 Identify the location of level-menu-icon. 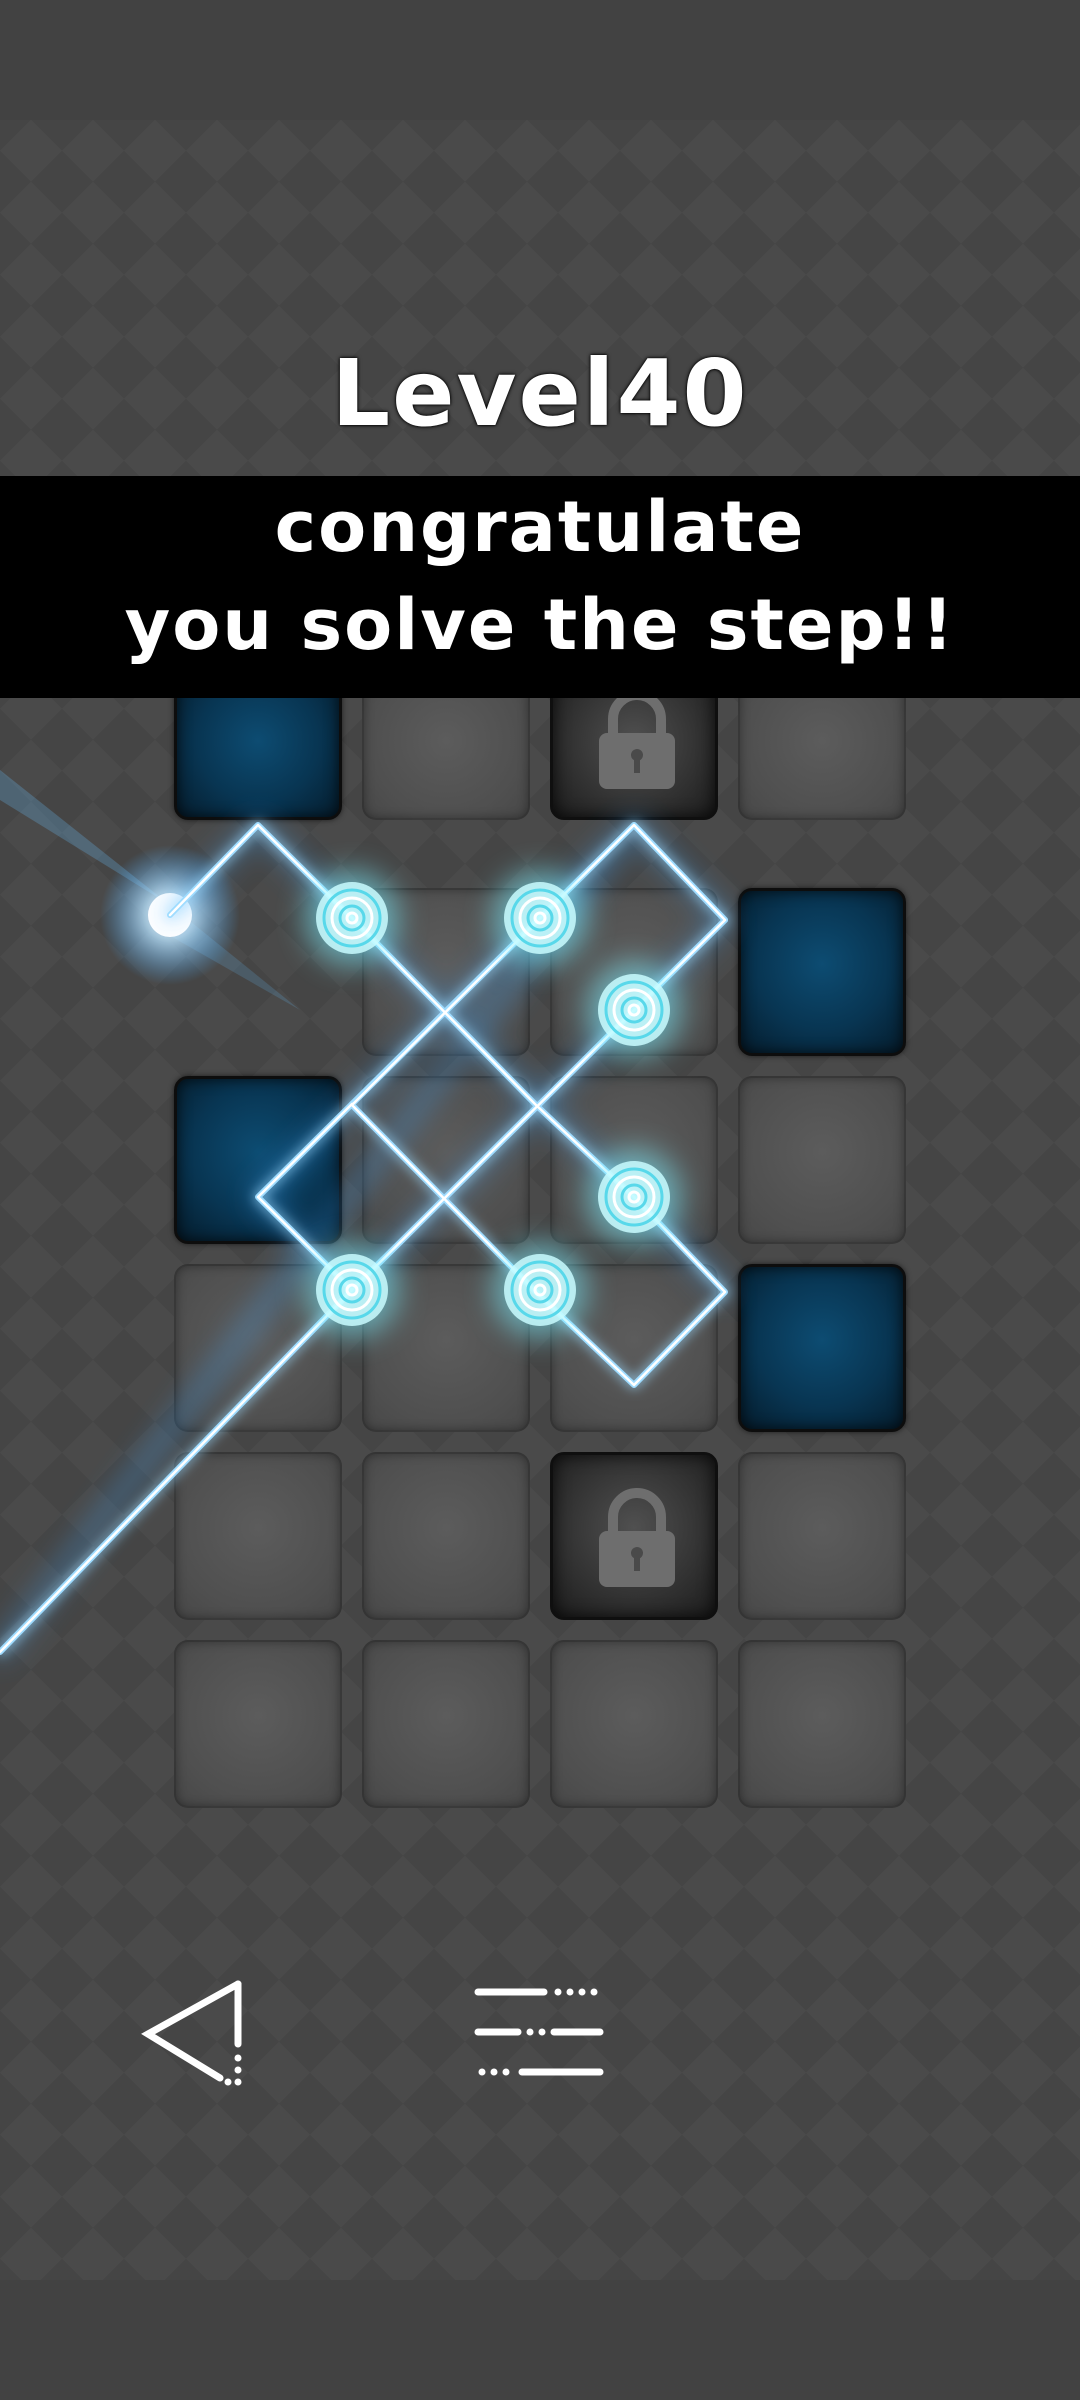
(539, 2032).